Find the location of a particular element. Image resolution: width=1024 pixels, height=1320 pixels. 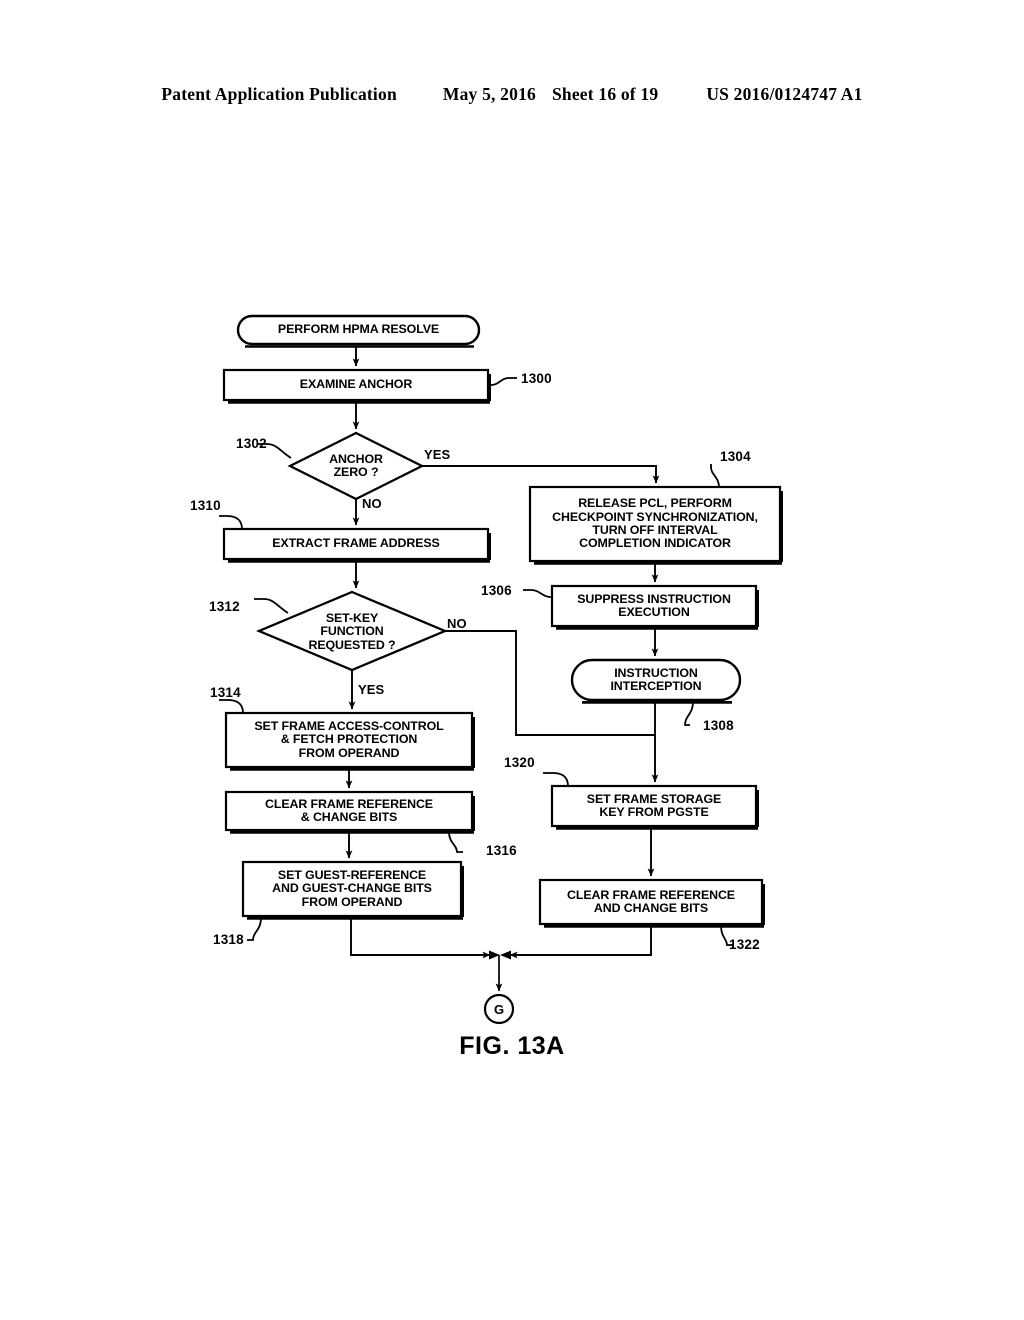

edge-label-set-key-yes: YES is located at coordinates (371, 689).